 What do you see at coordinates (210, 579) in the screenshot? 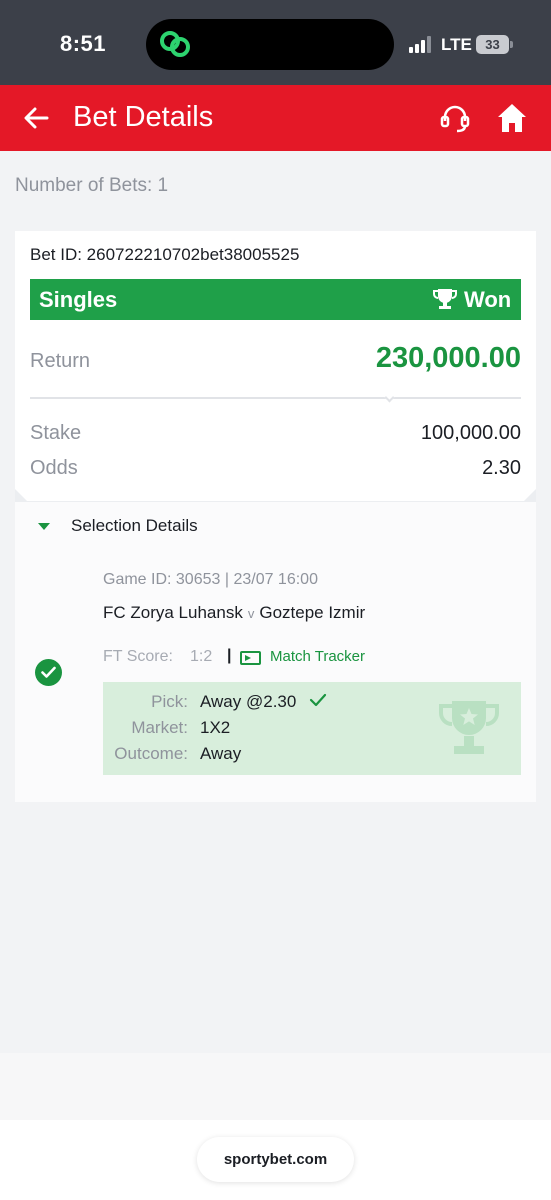
I see `game-id: Game ID: 30653 | 23/07 16:00` at bounding box center [210, 579].